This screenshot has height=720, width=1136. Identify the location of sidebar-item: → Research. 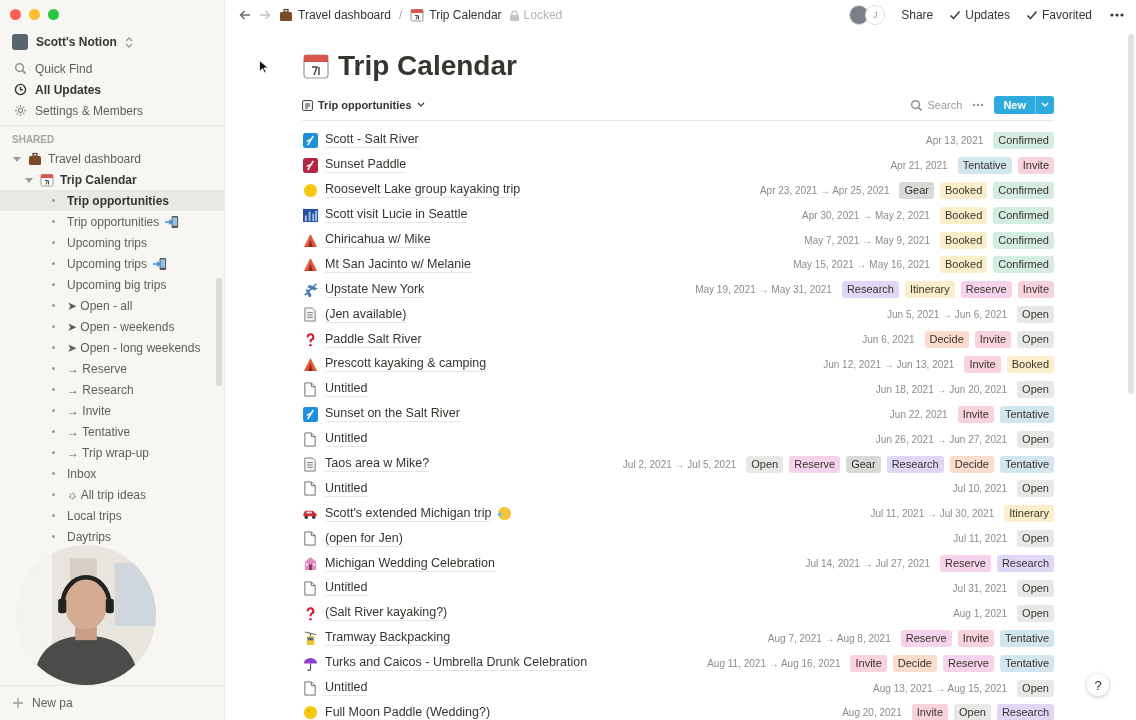
(112, 389).